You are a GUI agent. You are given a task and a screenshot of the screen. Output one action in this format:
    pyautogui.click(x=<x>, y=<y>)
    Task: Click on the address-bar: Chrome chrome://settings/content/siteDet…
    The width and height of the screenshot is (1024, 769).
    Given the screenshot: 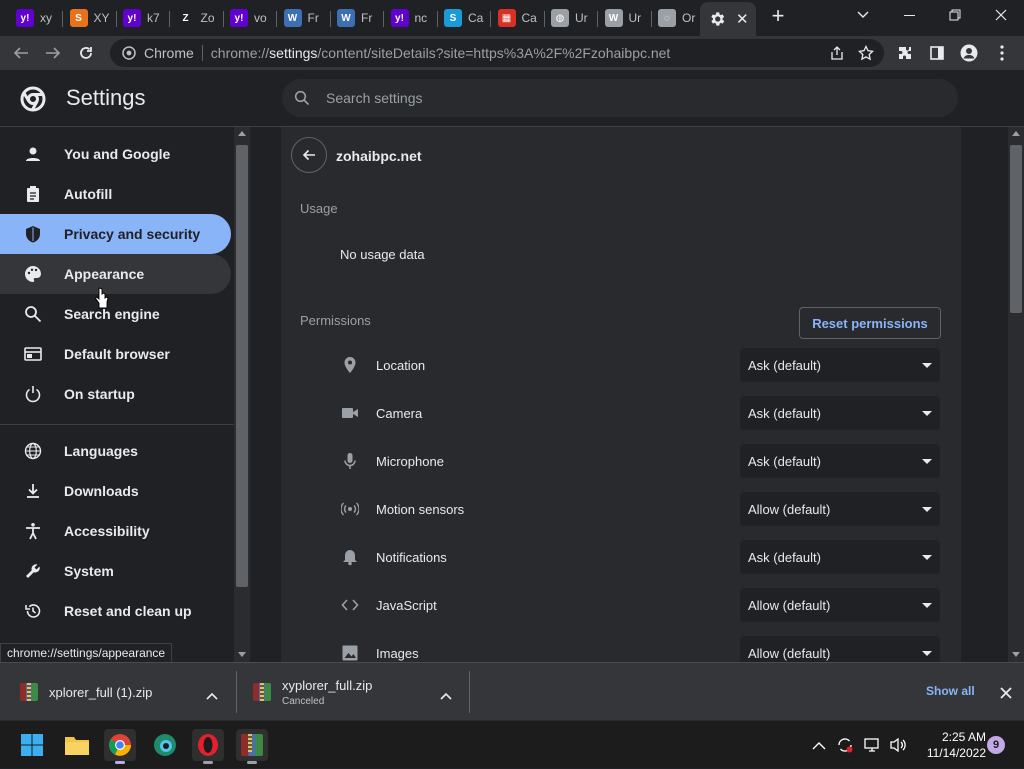 What is the action you would take?
    pyautogui.click(x=497, y=53)
    